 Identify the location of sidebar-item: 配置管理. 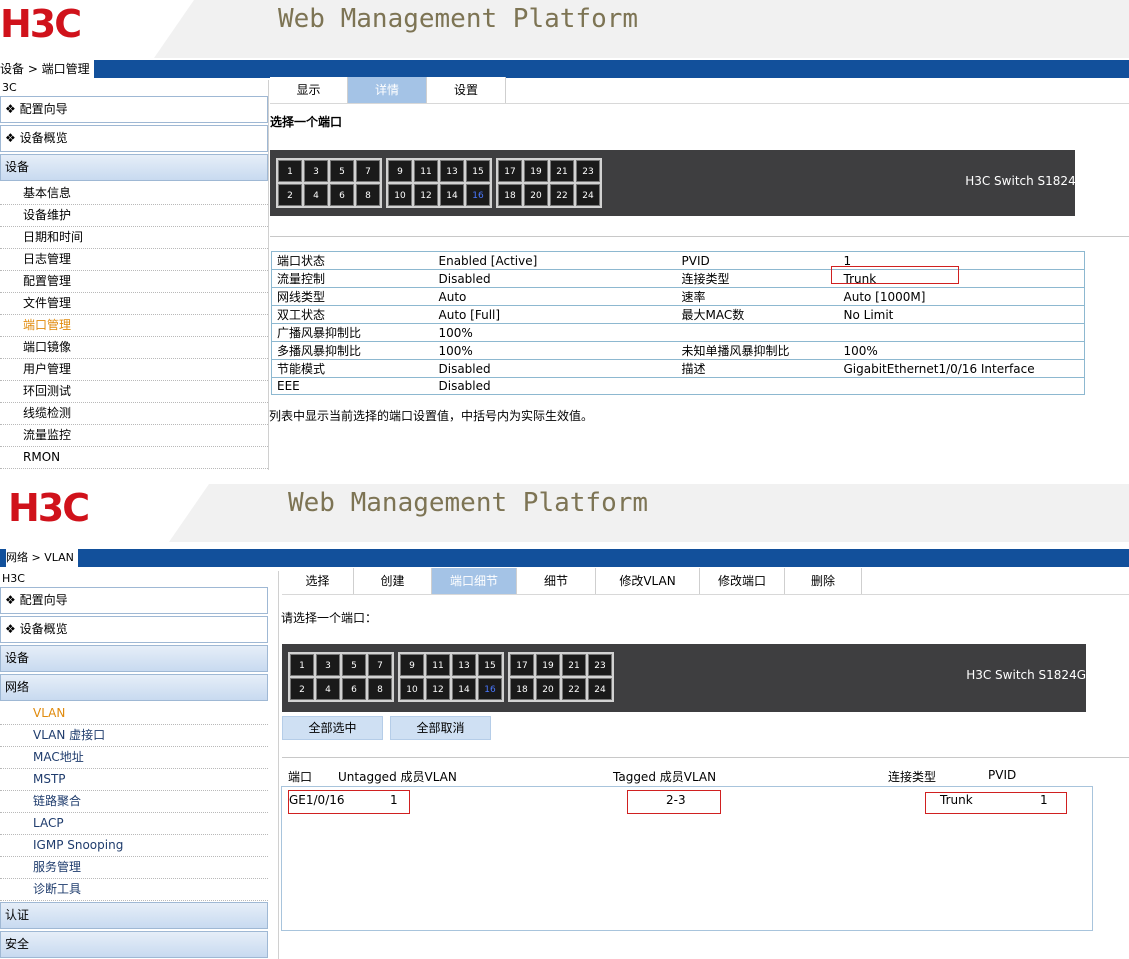
(134, 282).